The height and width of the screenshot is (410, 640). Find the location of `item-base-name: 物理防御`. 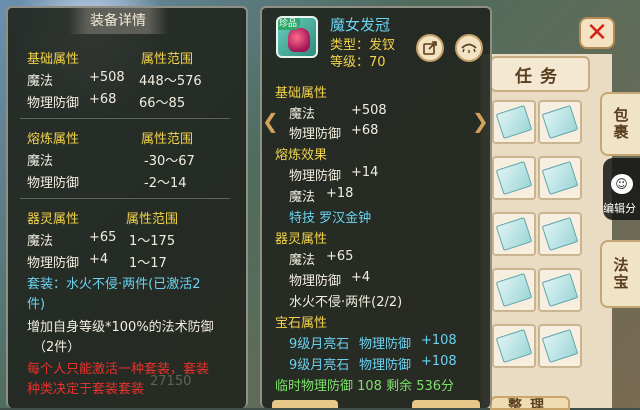

item-base-name: 物理防御 is located at coordinates (315, 134).